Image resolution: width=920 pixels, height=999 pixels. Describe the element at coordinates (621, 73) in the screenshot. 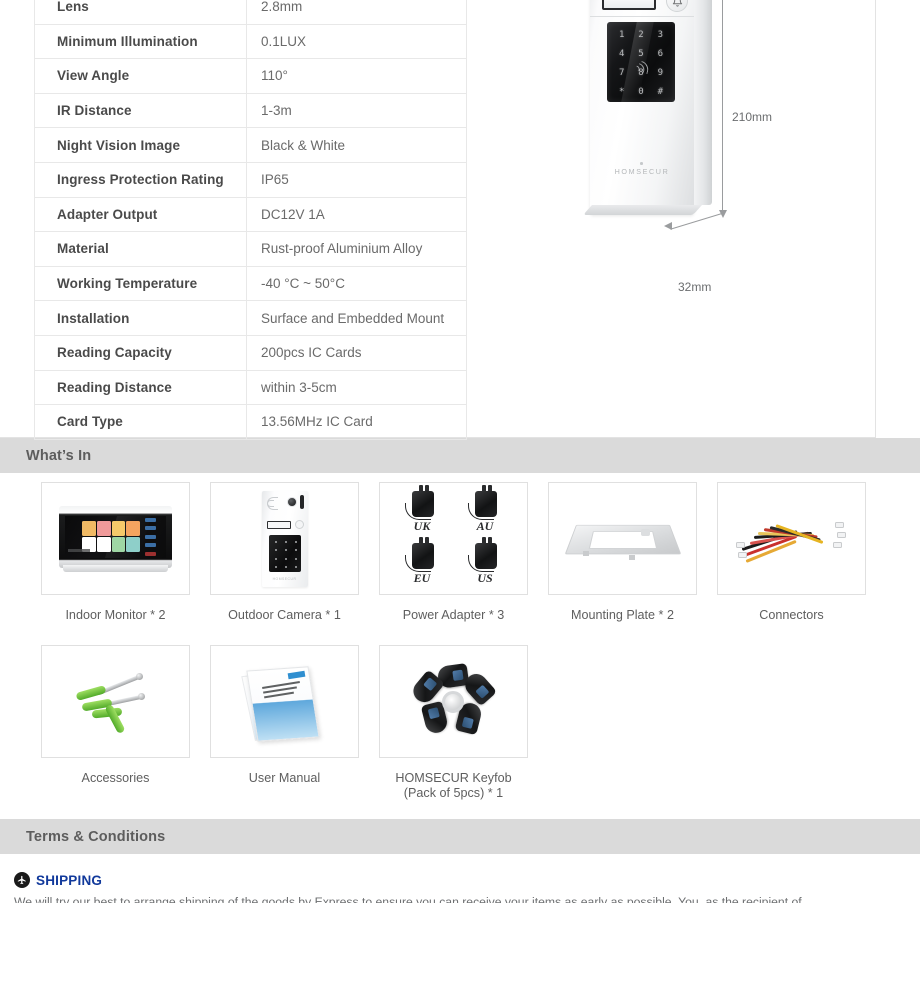

I see `keypad-key: 7` at that location.